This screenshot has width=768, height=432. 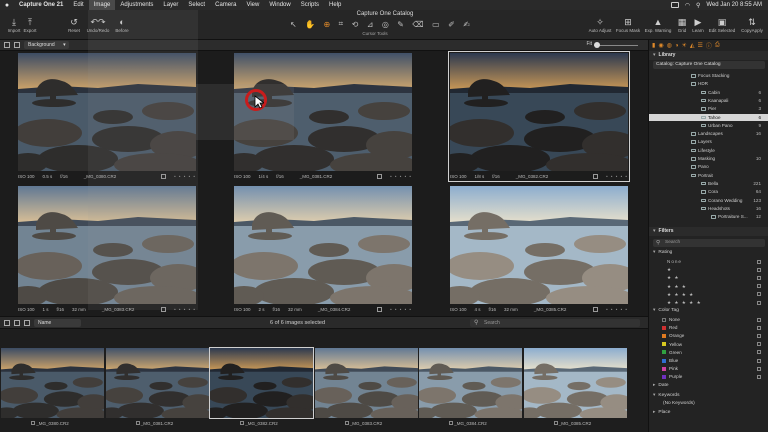 I want to click on zoom-slider-knob, so click(x=597, y=45).